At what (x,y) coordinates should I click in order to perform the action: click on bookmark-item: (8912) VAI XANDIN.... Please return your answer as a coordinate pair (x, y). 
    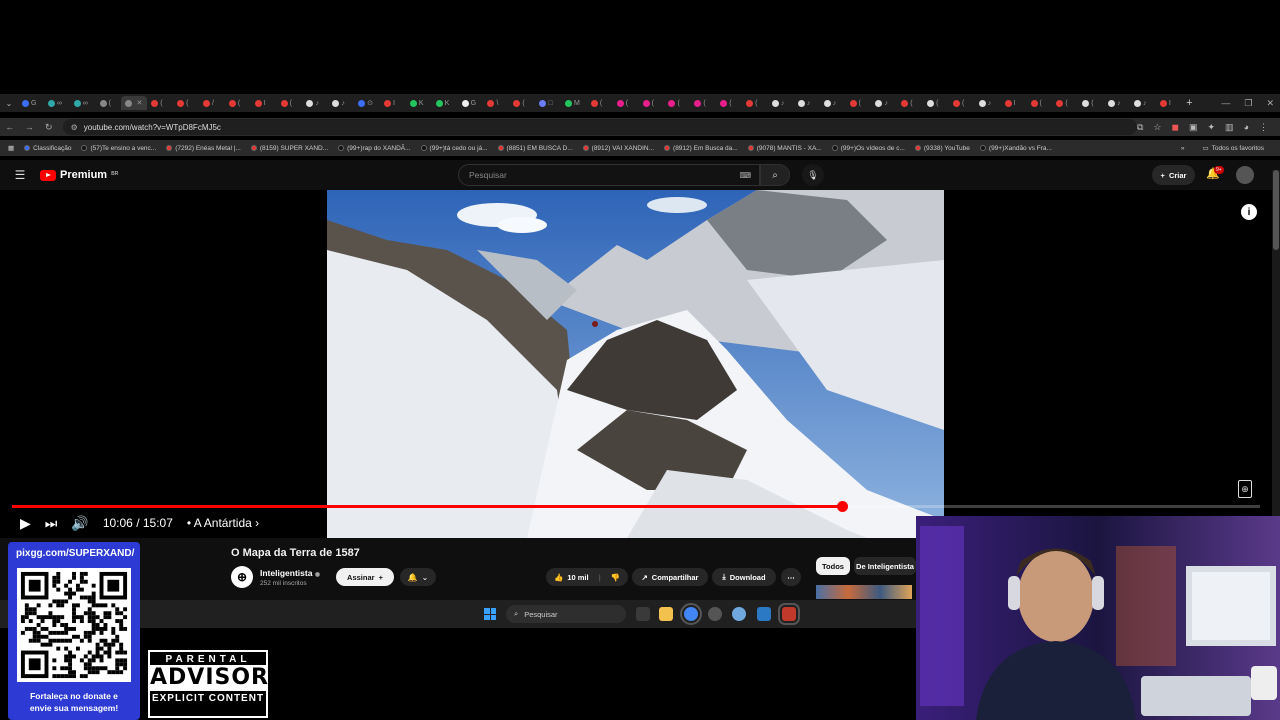
    Looking at the image, I should click on (618, 148).